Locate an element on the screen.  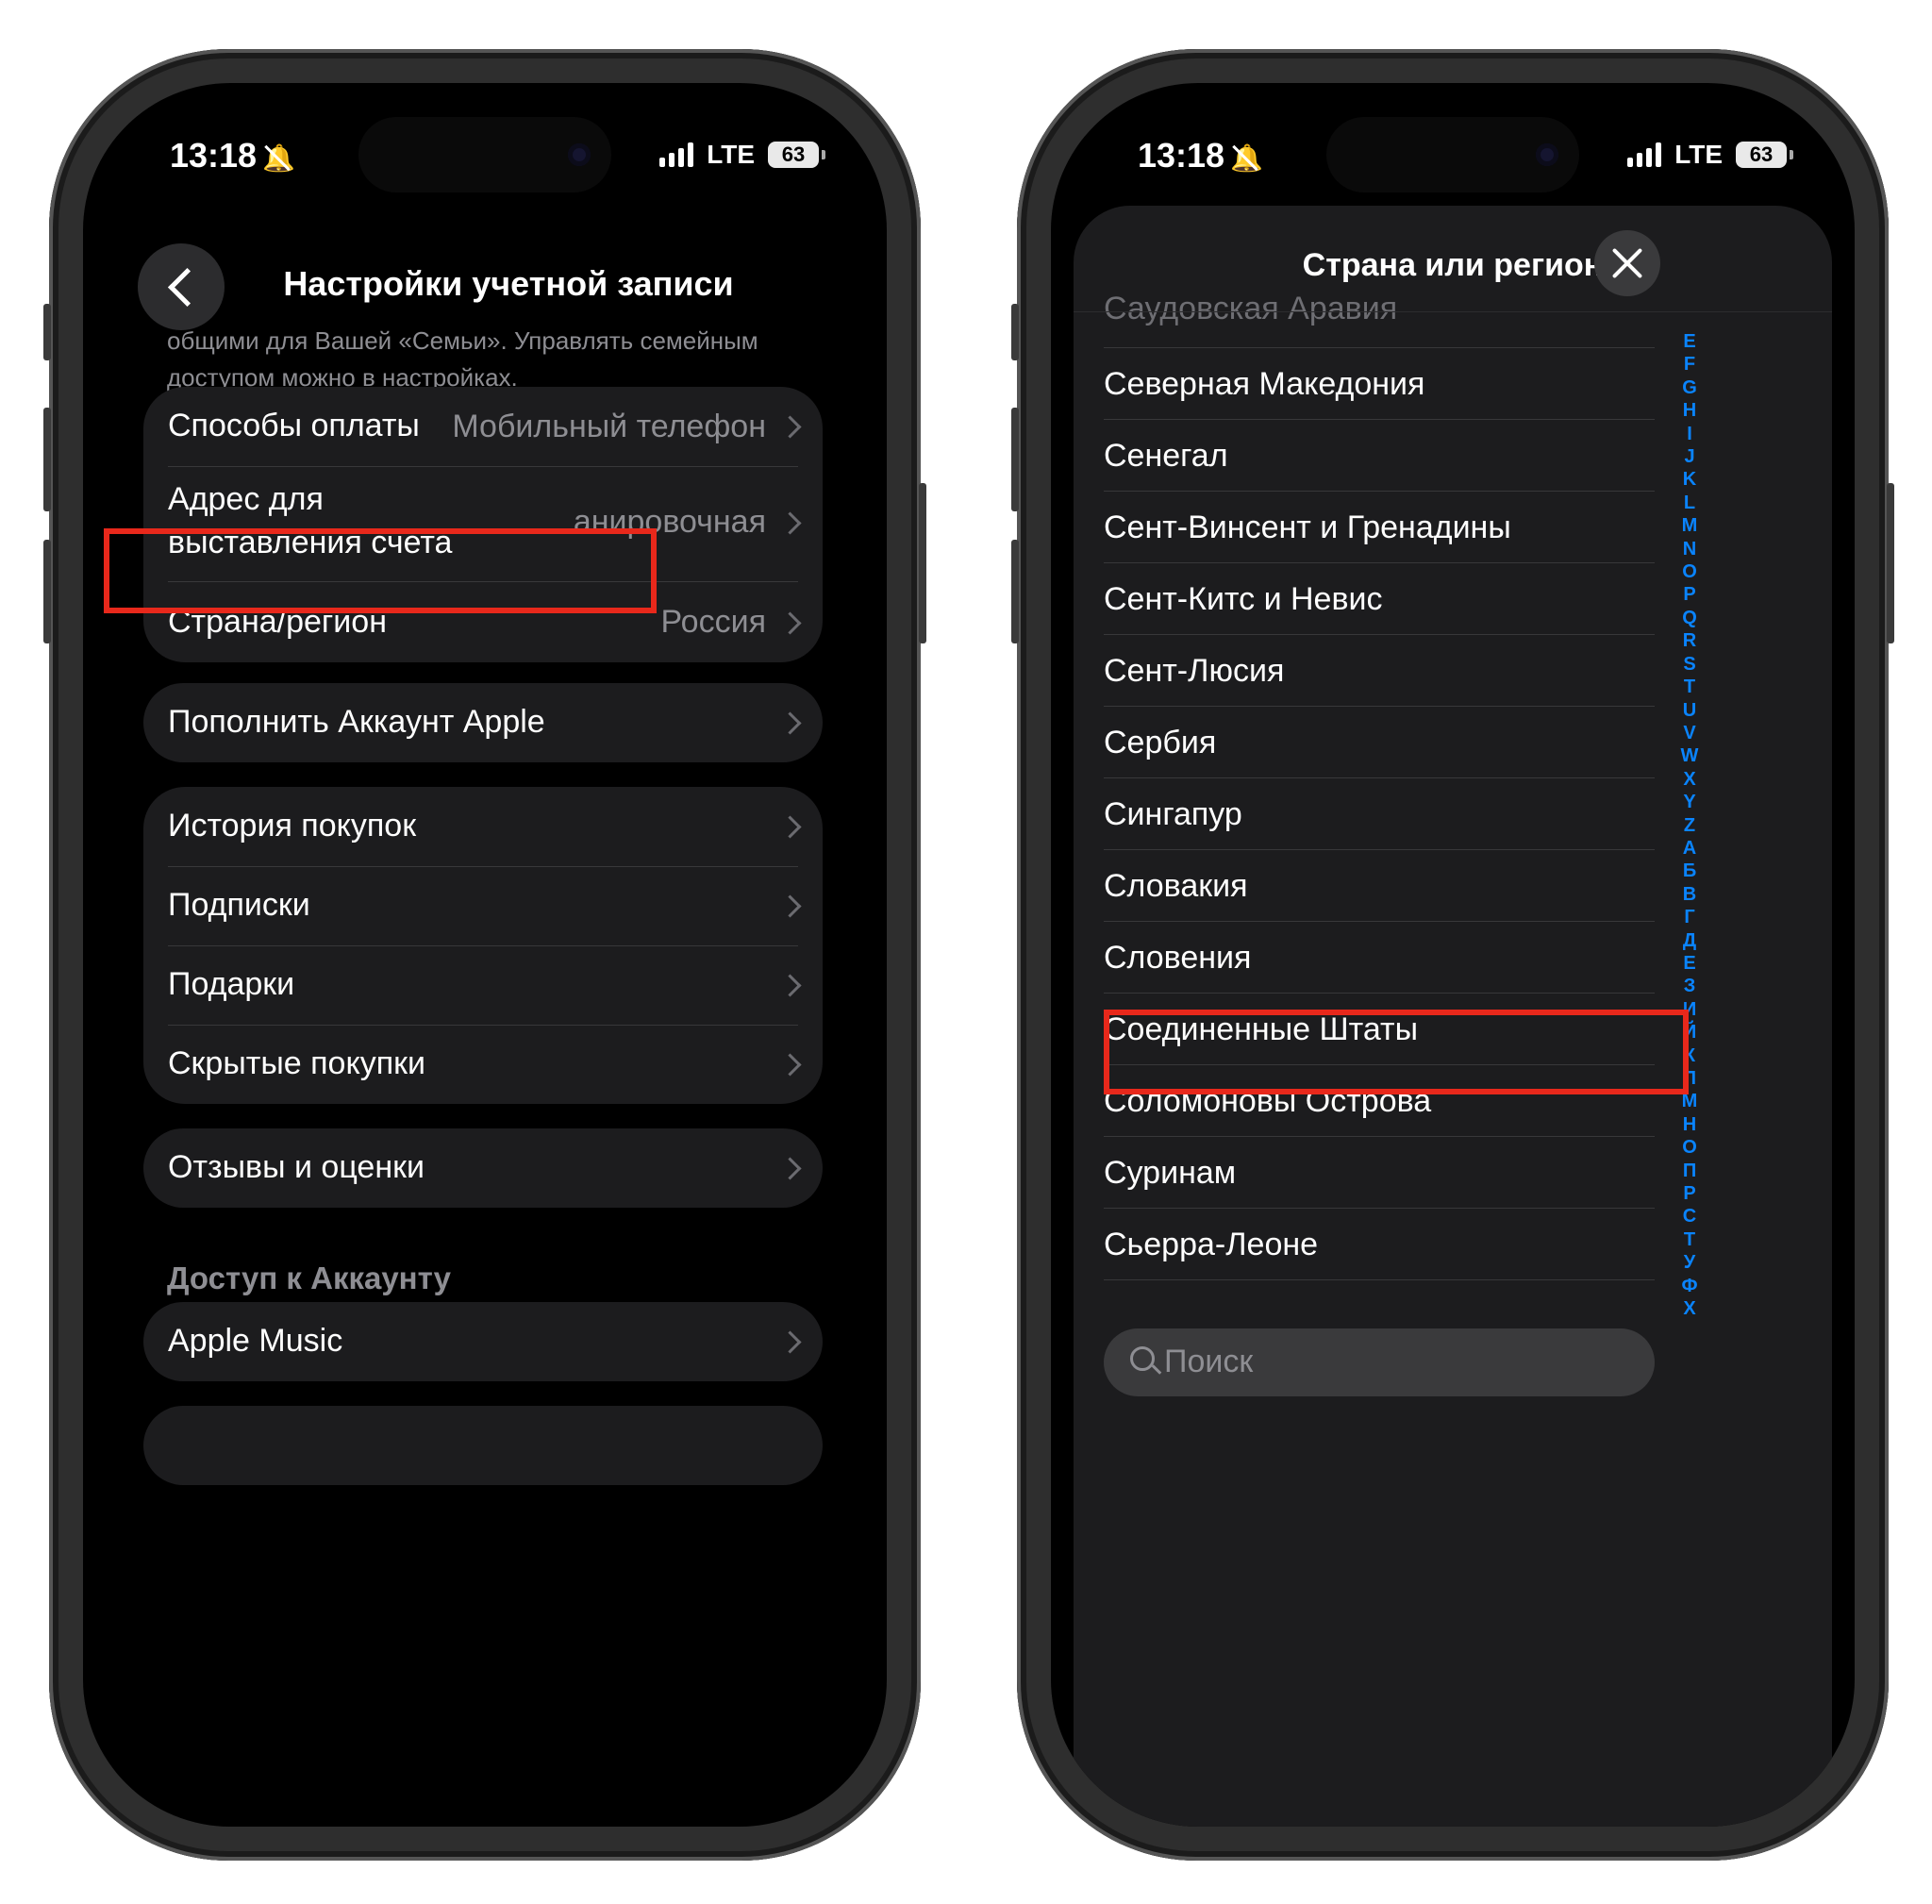
index-letter: P is located at coordinates (1689, 594).